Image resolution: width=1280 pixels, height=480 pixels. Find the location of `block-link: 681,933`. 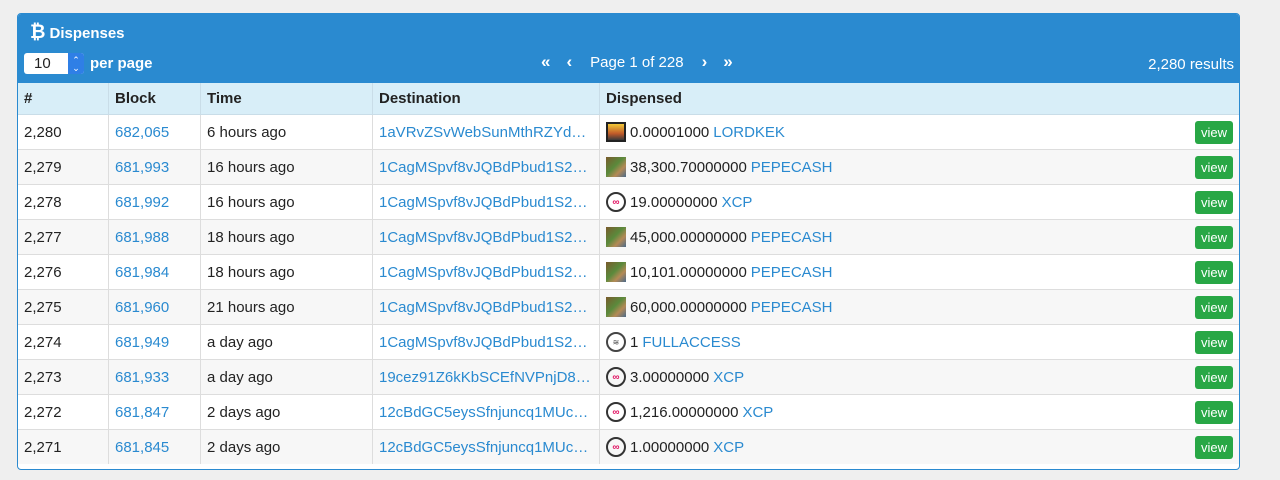

block-link: 681,933 is located at coordinates (142, 377).